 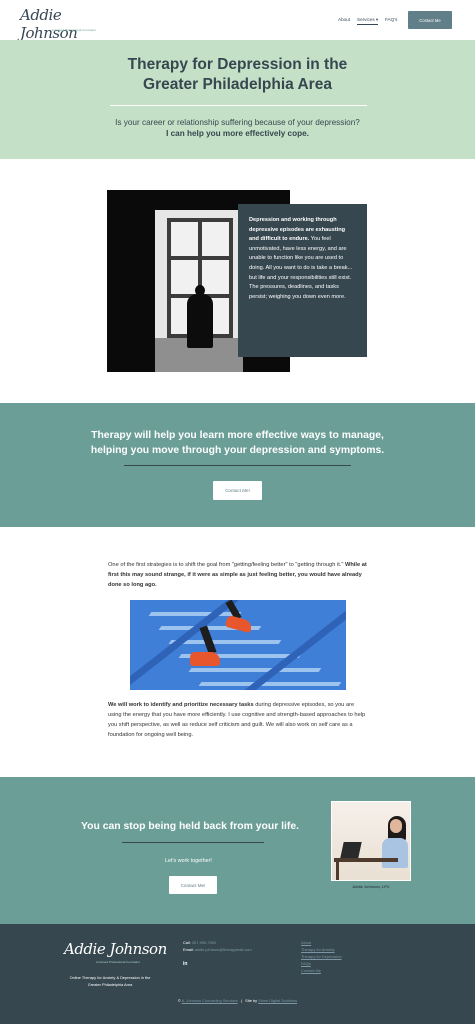 I want to click on therapist-caption: Addie Johnson, LPC, so click(x=371, y=887).